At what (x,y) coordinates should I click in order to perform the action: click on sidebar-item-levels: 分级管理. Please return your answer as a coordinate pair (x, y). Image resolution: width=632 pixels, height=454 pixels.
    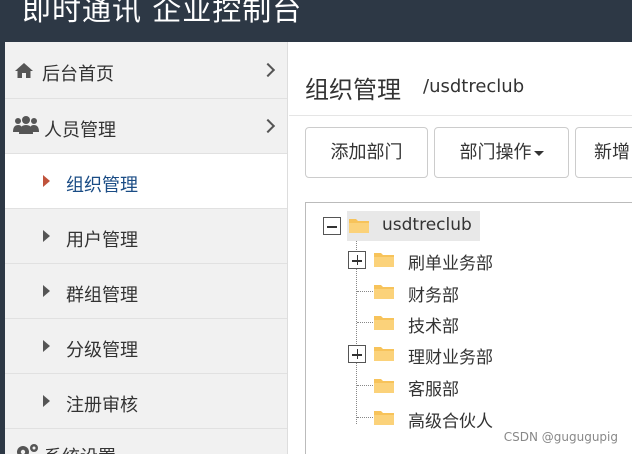
    Looking at the image, I should click on (146, 346).